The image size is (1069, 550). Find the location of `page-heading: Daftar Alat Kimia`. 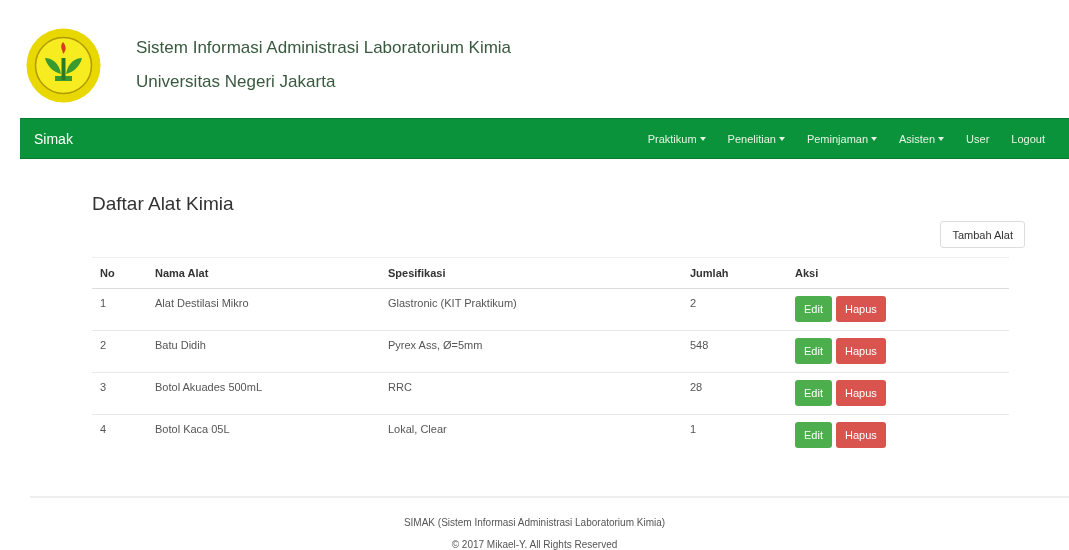

page-heading: Daftar Alat Kimia is located at coordinates (163, 204).